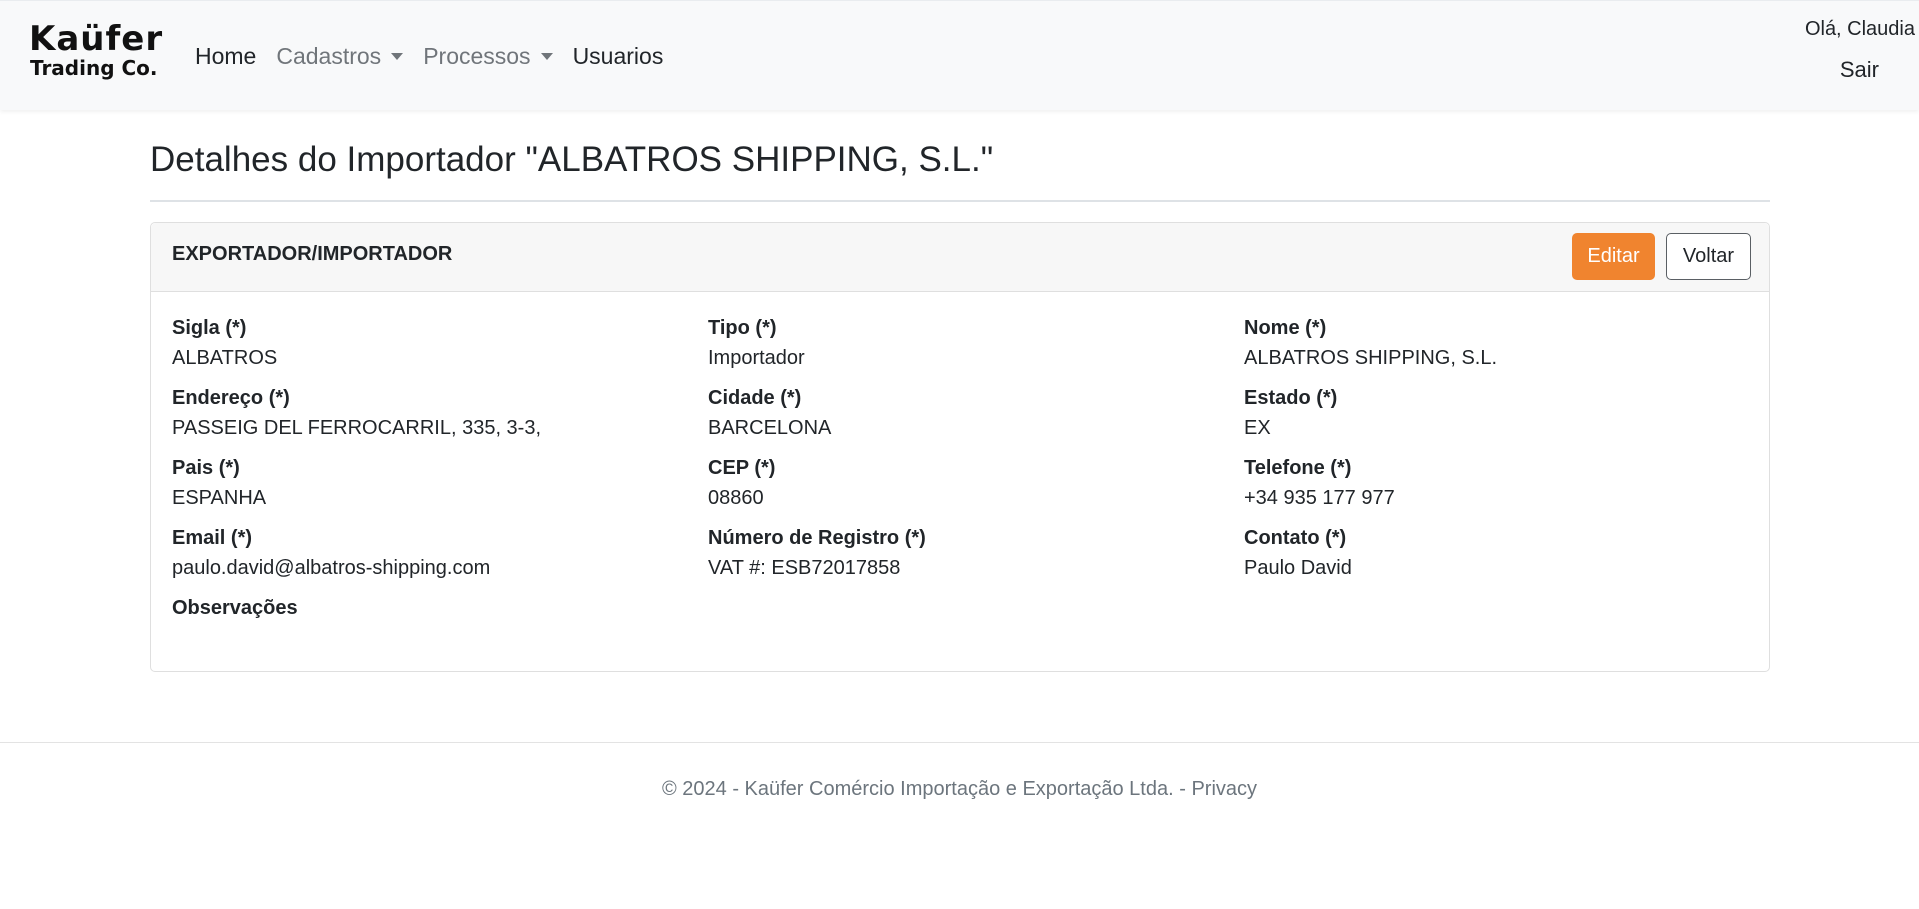 The width and height of the screenshot is (1919, 909). Describe the element at coordinates (1291, 398) in the screenshot. I see `field-label: Estado (*)` at that location.